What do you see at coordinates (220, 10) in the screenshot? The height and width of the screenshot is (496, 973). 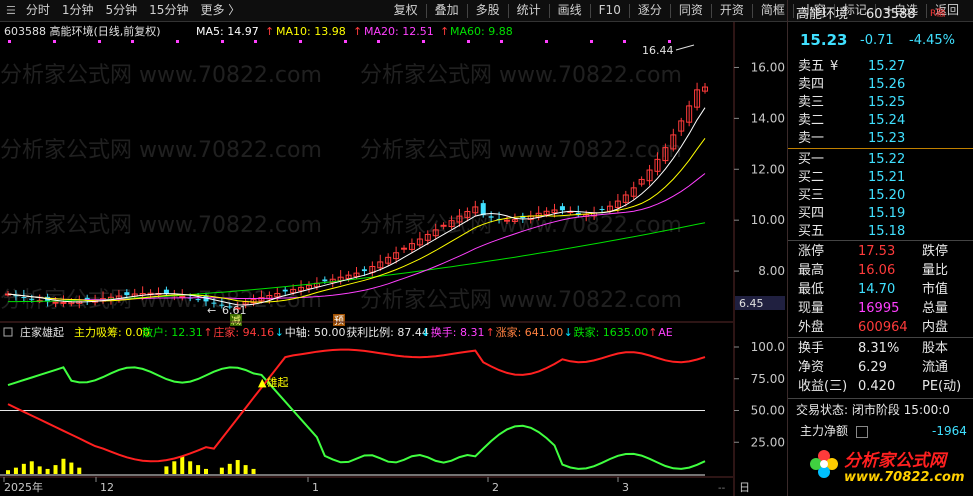 I see `toolbar-left-4: 更多 〉` at bounding box center [220, 10].